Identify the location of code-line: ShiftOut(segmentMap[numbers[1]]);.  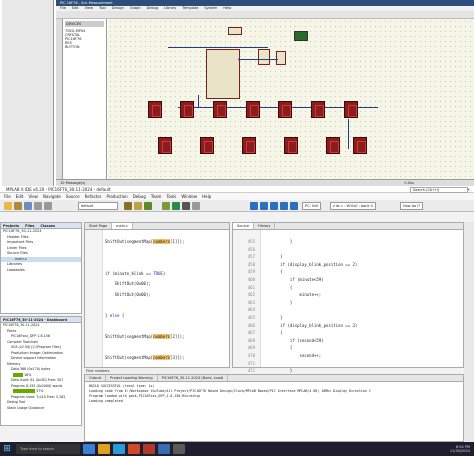
(145, 241).